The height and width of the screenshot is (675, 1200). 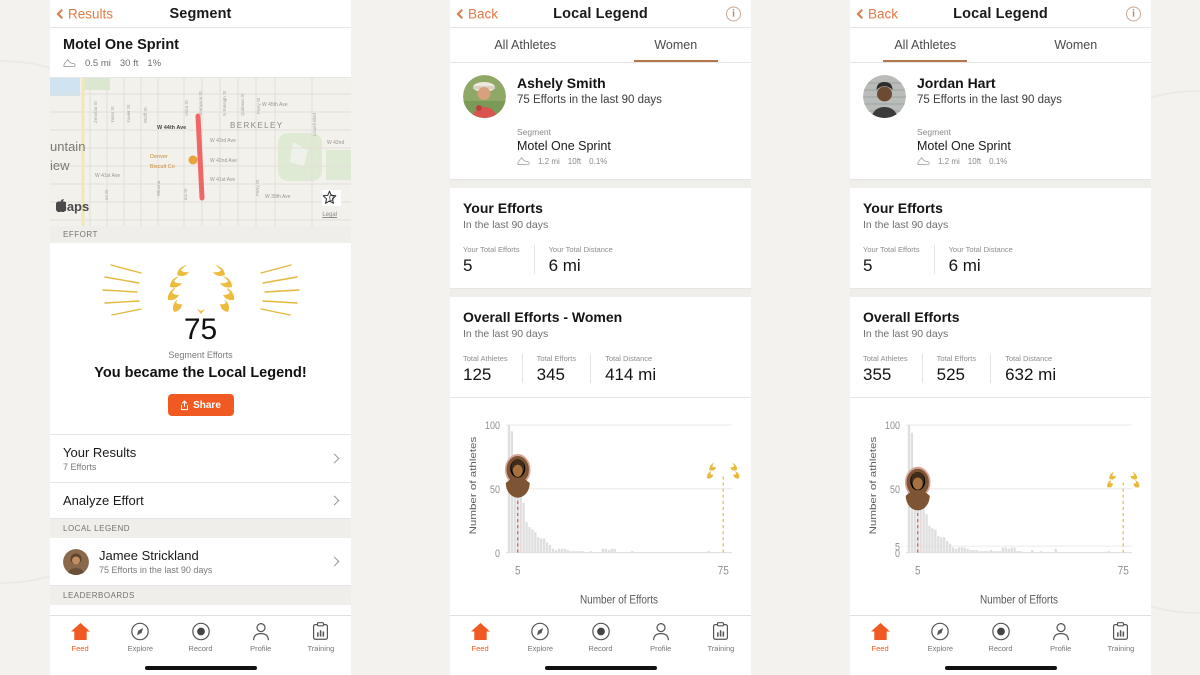 What do you see at coordinates (98, 63) in the screenshot?
I see `segment-distance: 0.5 mi` at bounding box center [98, 63].